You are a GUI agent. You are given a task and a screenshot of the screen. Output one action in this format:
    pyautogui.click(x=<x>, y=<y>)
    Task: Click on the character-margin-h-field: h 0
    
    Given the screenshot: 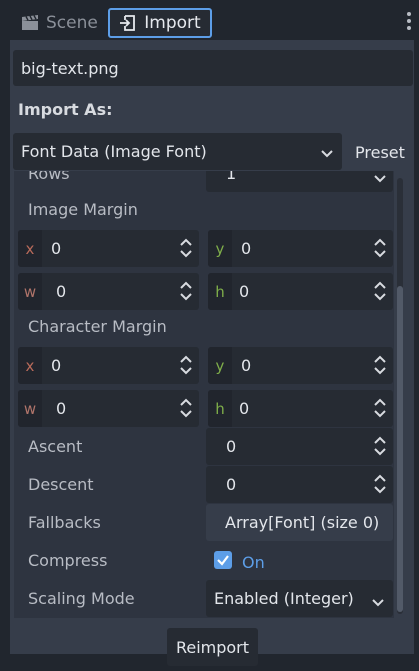 What is the action you would take?
    pyautogui.click(x=300, y=408)
    